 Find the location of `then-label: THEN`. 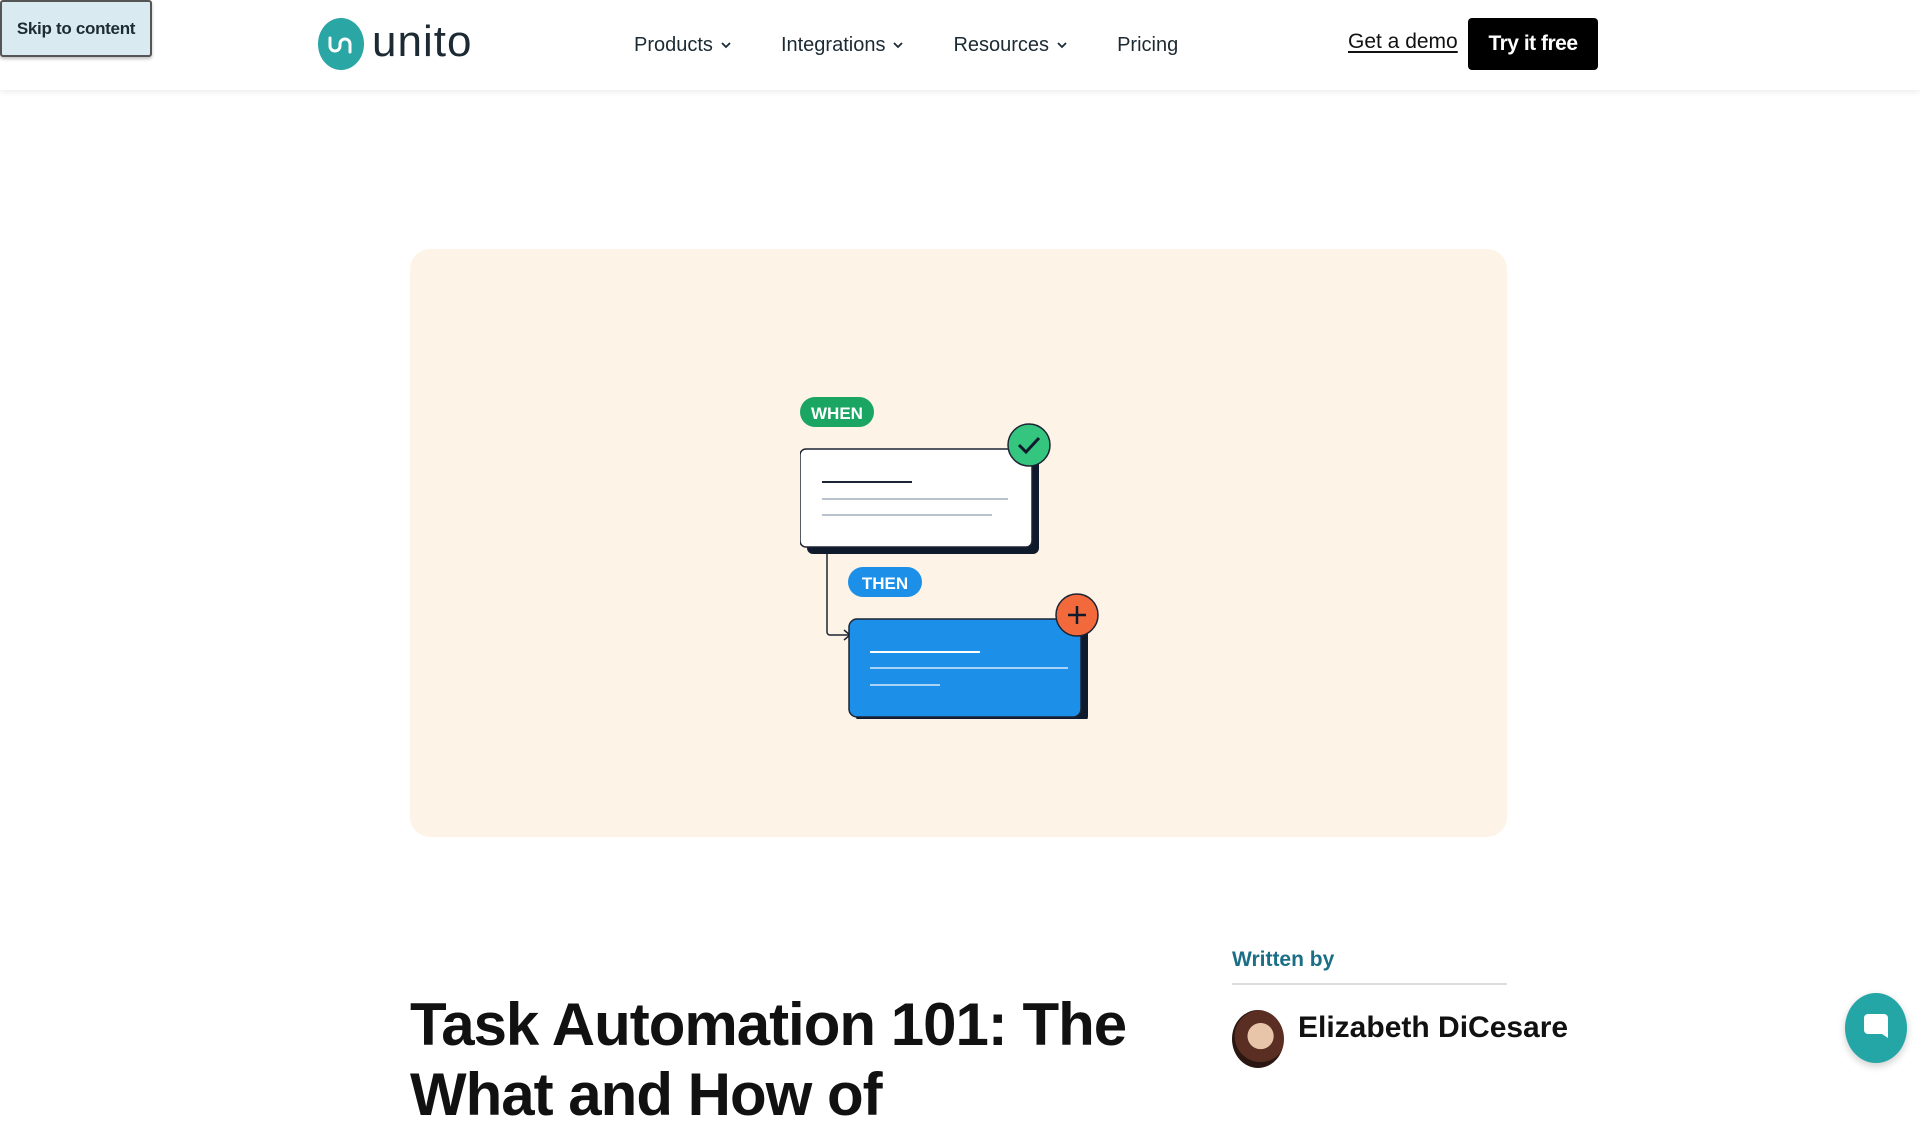

then-label: THEN is located at coordinates (885, 583).